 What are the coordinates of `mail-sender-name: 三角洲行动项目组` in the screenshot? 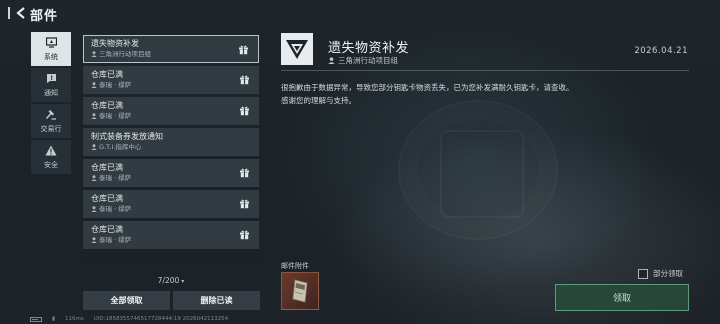 It's located at (125, 54).